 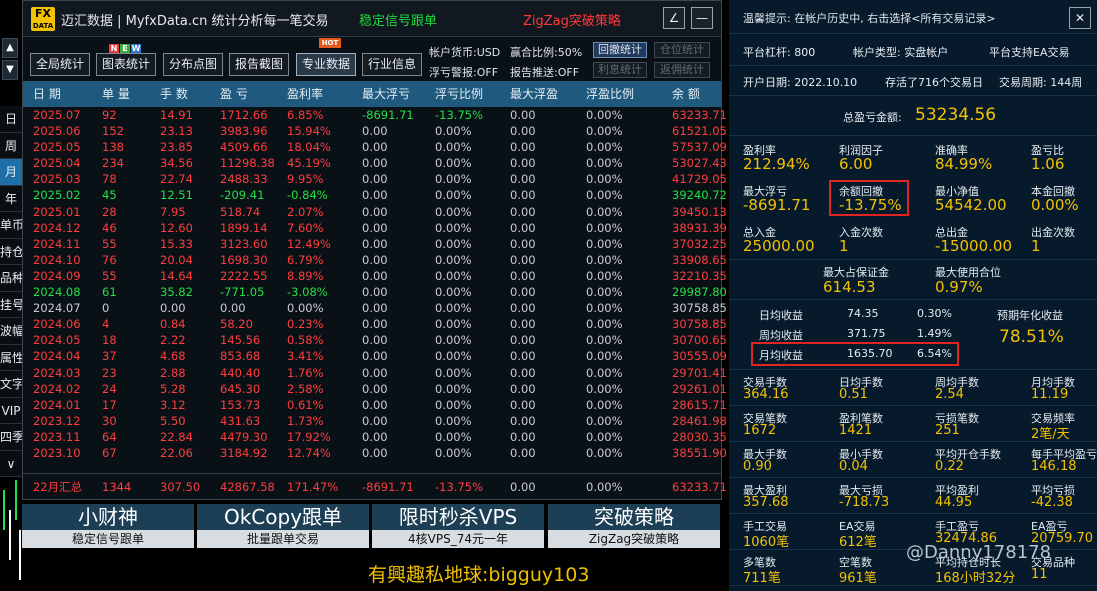 I want to click on drawdown-stats-button: 回撤统计, so click(x=620, y=50).